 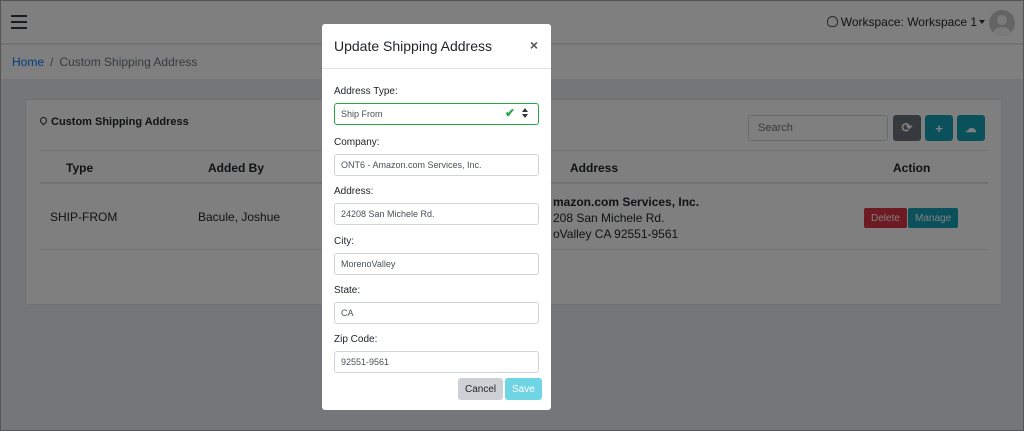 I want to click on company-input, so click(x=436, y=165).